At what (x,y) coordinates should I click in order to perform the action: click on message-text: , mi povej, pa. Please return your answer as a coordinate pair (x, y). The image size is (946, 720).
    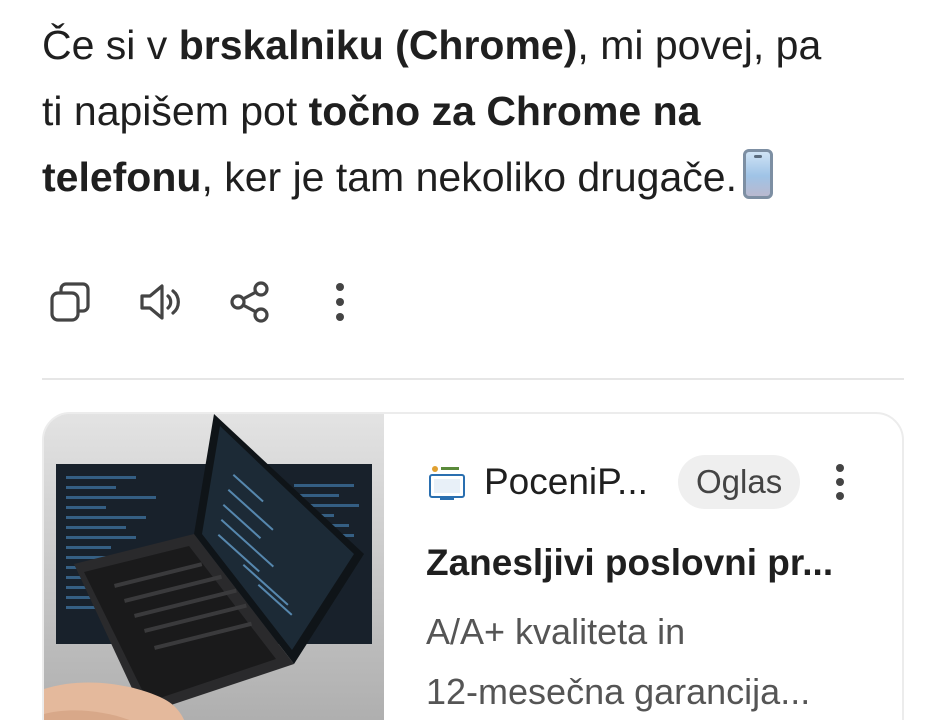
    Looking at the image, I should click on (699, 45).